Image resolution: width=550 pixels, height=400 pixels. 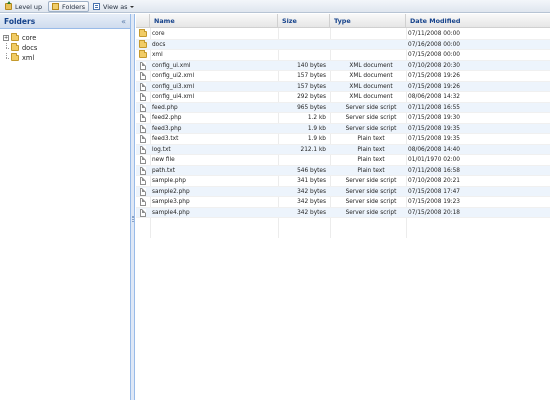 What do you see at coordinates (434, 107) in the screenshot?
I see `cell-date-modified: 07/11/2008 16:55` at bounding box center [434, 107].